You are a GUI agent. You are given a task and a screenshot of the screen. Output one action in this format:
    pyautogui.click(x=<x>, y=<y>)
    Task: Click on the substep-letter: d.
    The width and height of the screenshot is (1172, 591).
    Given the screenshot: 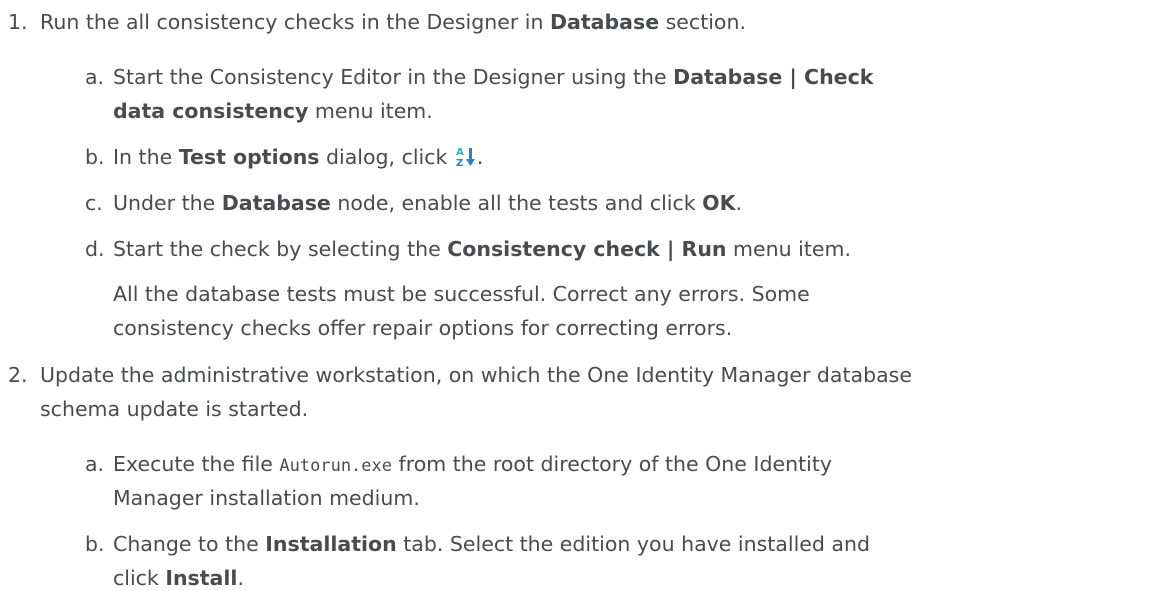 What is the action you would take?
    pyautogui.click(x=95, y=249)
    